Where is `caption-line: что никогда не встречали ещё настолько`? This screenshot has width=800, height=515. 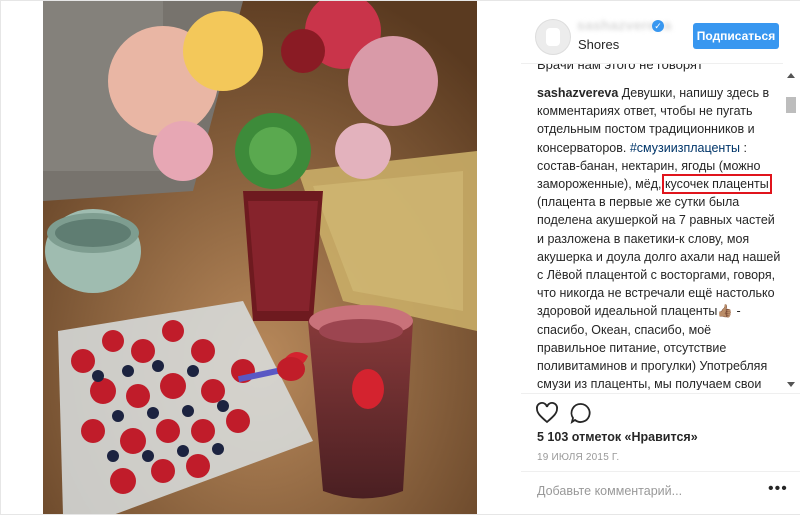 caption-line: что никогда не встречали ещё настолько is located at coordinates (656, 293).